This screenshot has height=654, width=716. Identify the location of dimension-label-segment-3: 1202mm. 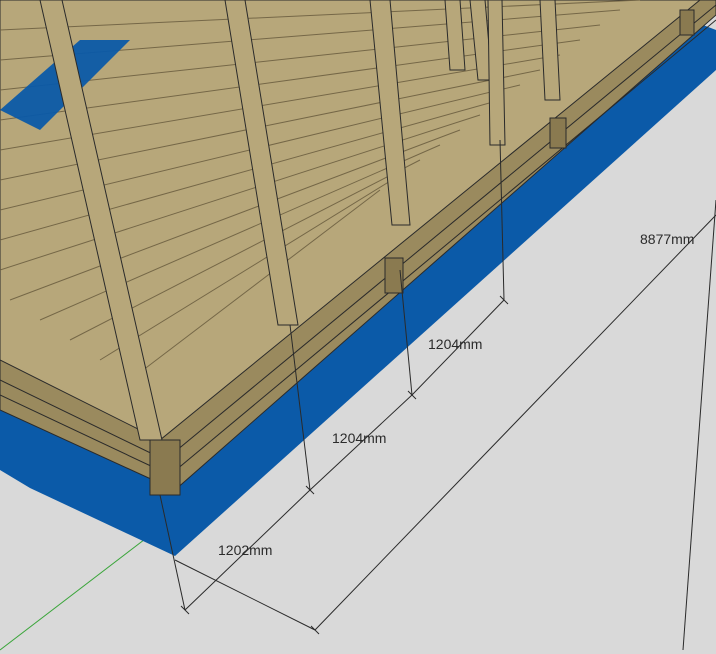
(245, 550).